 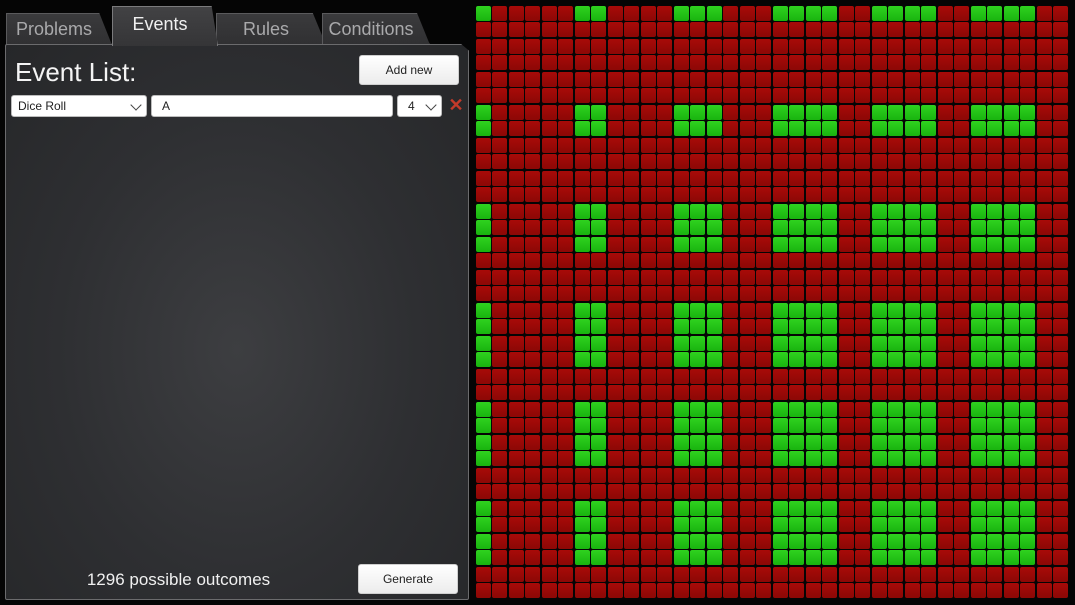 I want to click on event-count-select: 4, so click(x=419, y=106).